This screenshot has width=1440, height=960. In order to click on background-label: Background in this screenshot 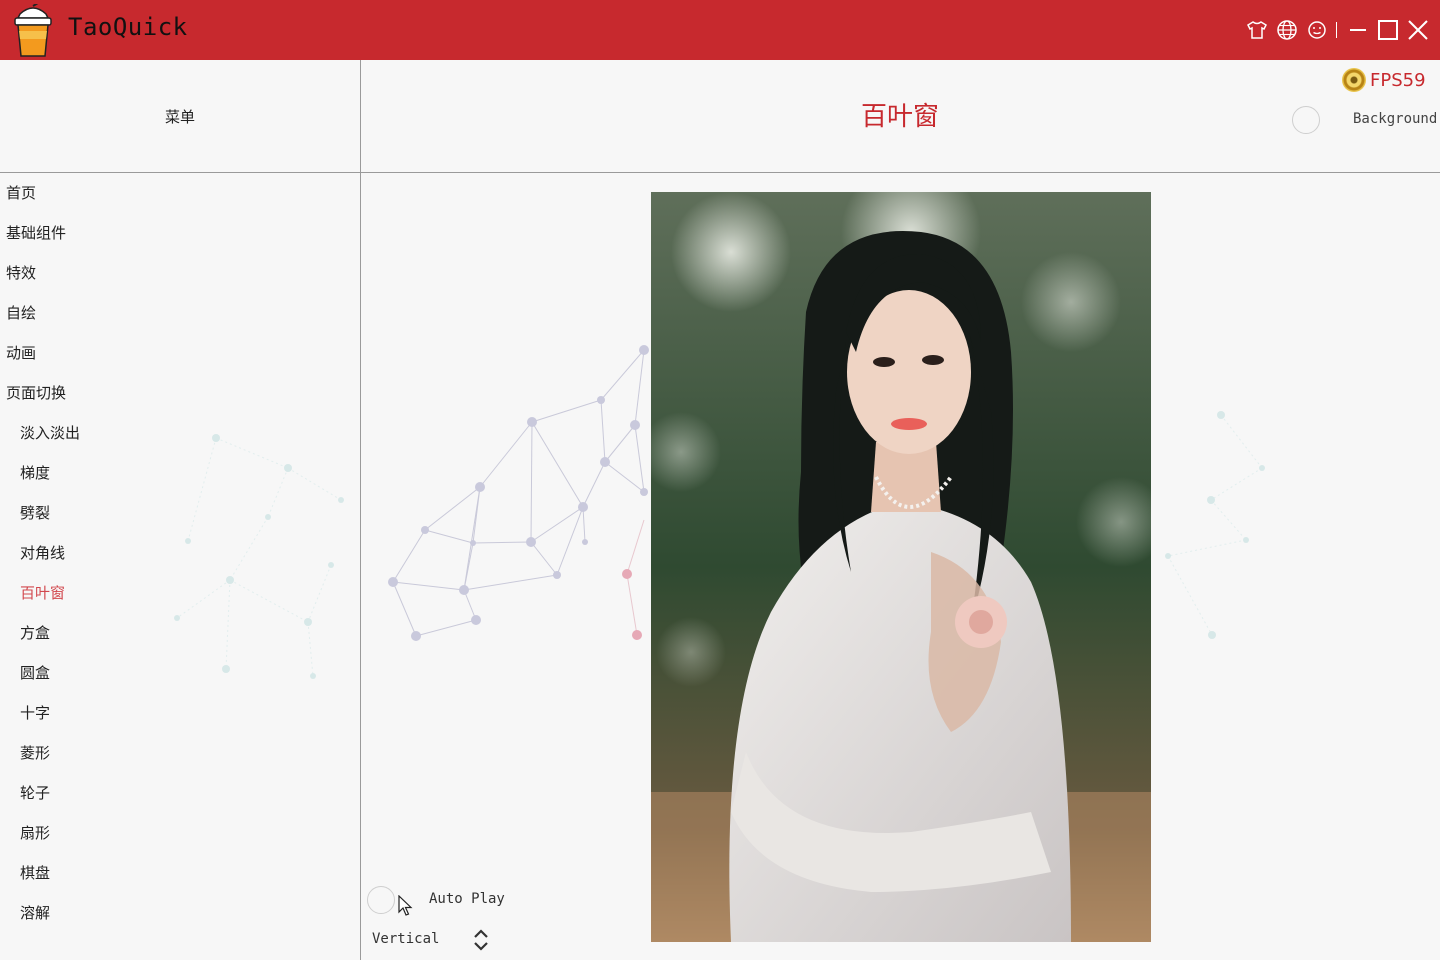, I will do `click(1395, 119)`.